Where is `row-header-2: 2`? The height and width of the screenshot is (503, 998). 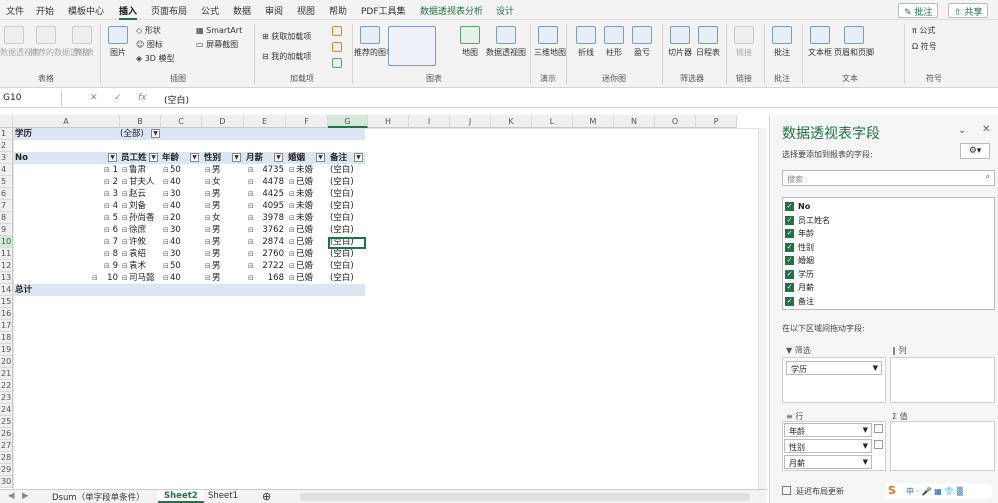
row-header-2: 2 is located at coordinates (6, 146).